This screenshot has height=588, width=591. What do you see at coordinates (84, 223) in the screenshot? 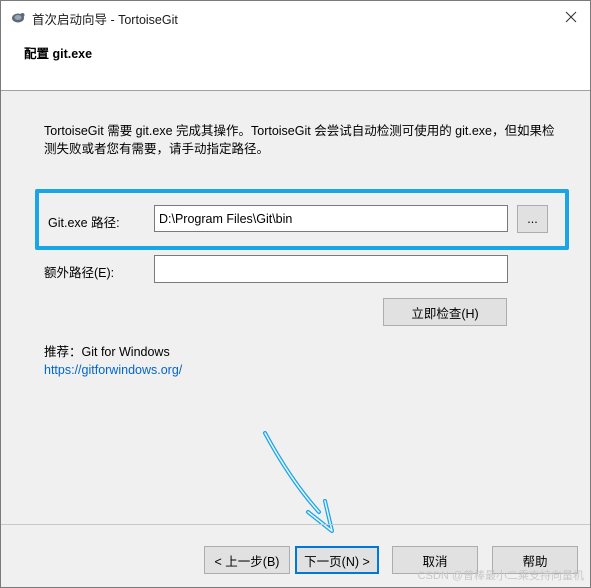
I see `gitexe-path-label: Git.exe 路径:` at bounding box center [84, 223].